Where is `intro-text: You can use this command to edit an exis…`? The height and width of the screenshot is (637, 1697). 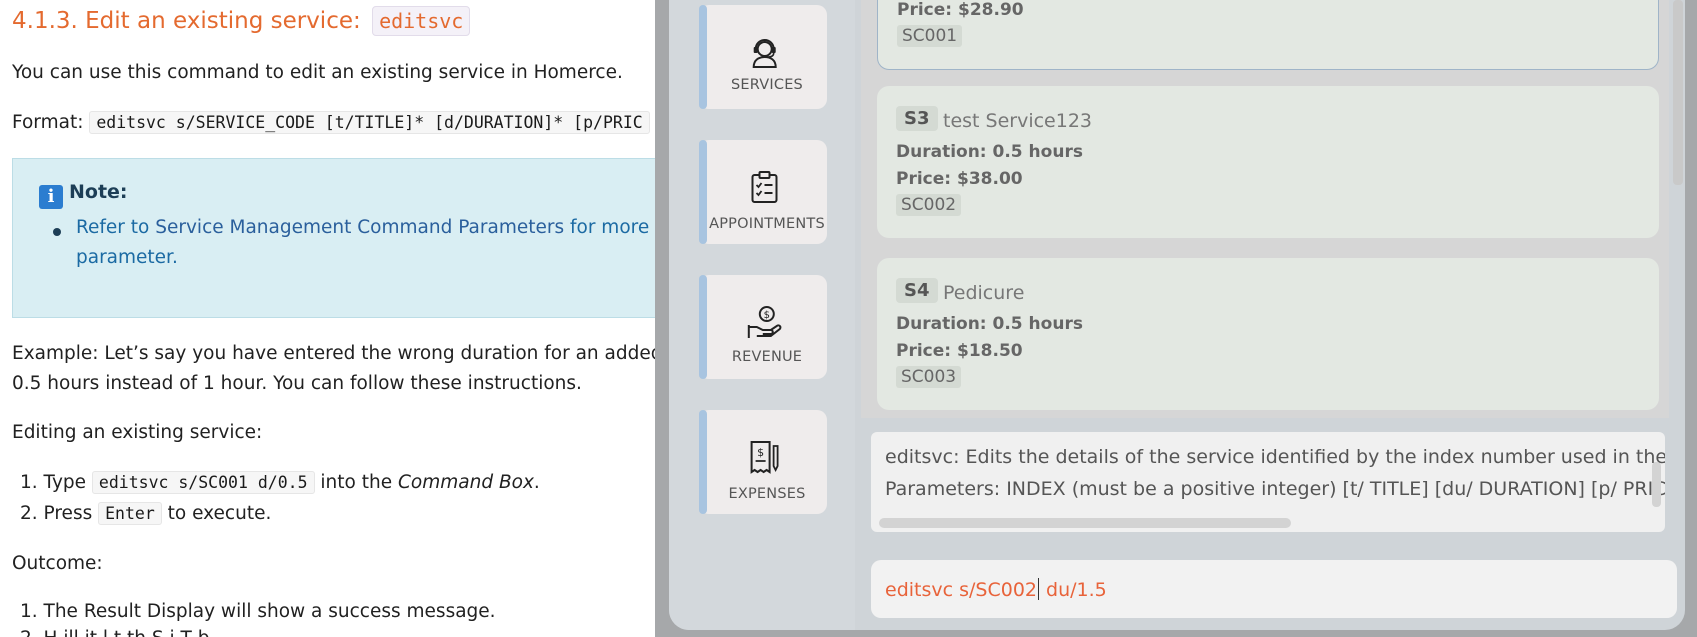 intro-text: You can use this command to edit an exis… is located at coordinates (317, 72).